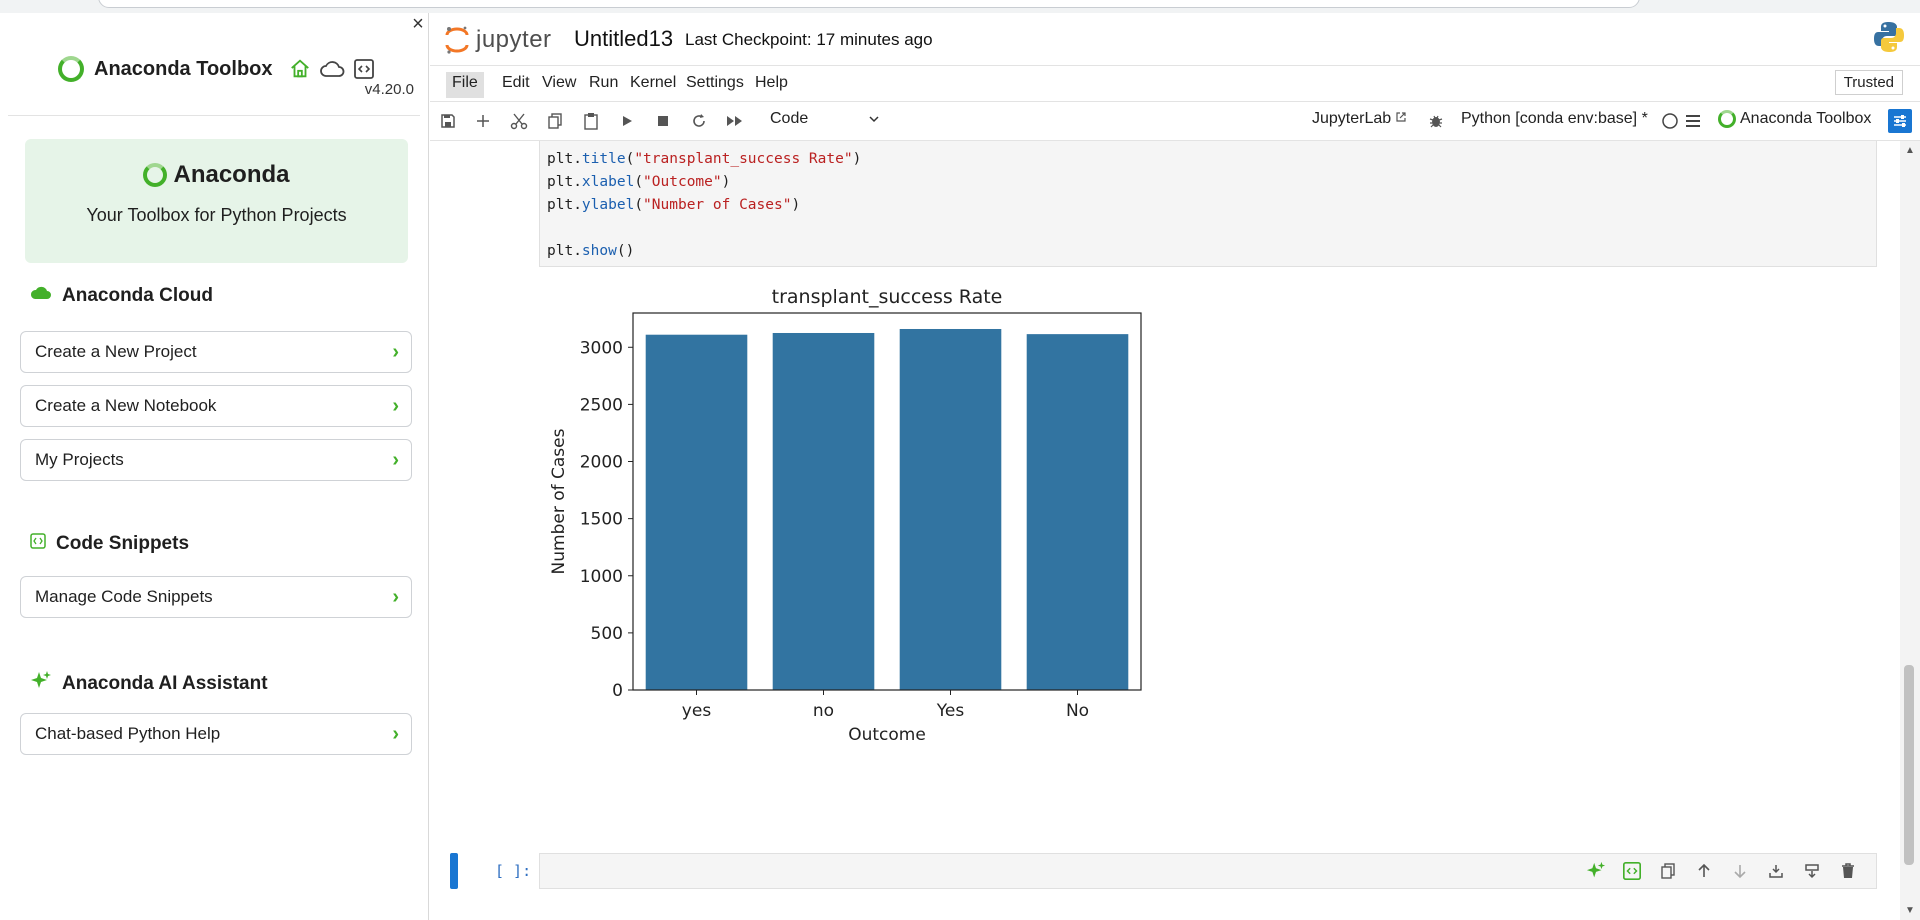 Image resolution: width=1920 pixels, height=920 pixels. I want to click on cell-toolbar, so click(1722, 871).